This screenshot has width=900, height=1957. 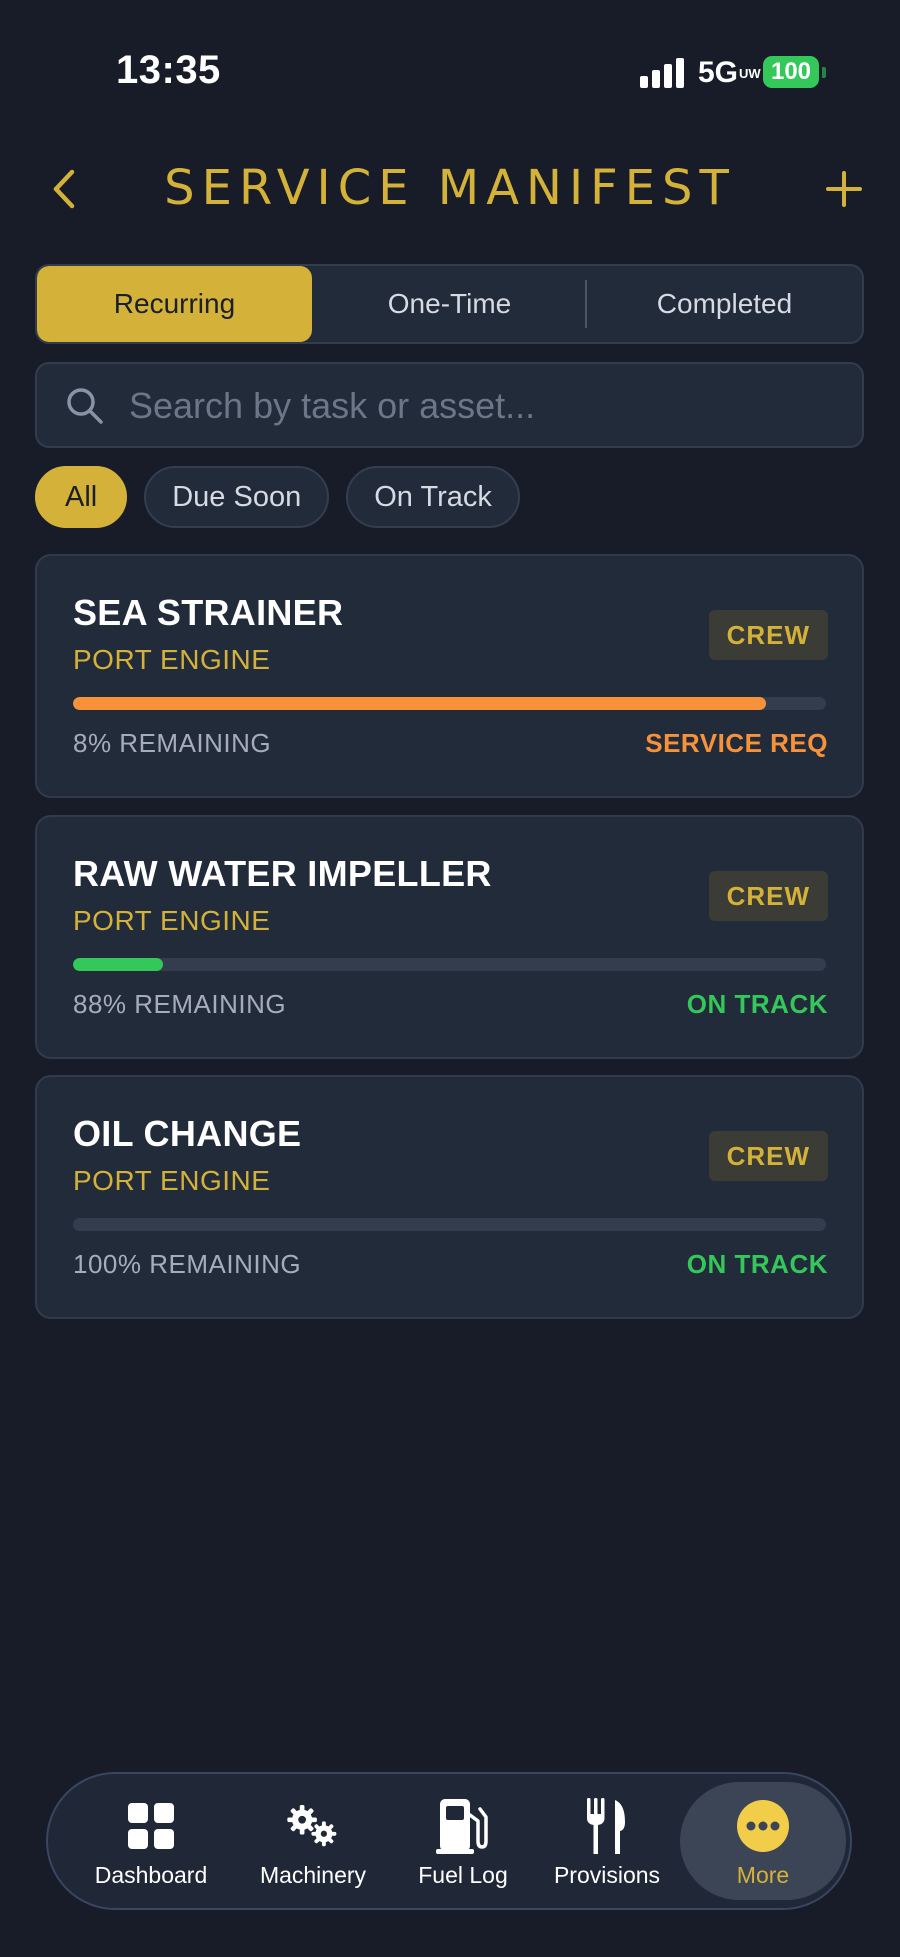 What do you see at coordinates (433, 497) in the screenshot?
I see `filter-chip-on-track: On Track` at bounding box center [433, 497].